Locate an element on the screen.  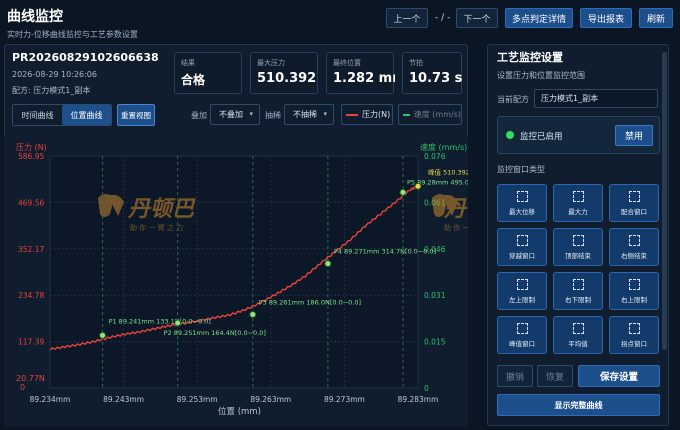
stat-max-pressure-value: 510.392 is located at coordinates (287, 78).